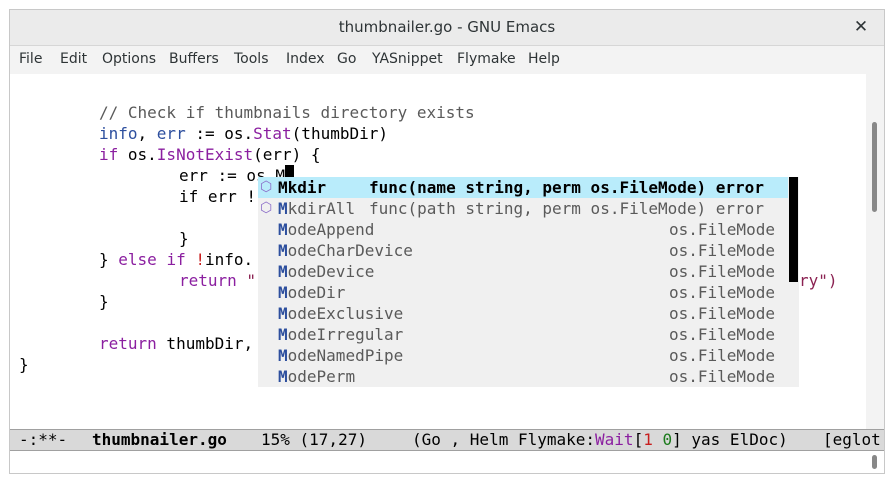 Image resolution: width=892 pixels, height=481 pixels. What do you see at coordinates (129, 59) in the screenshot?
I see `menu-options: Options` at bounding box center [129, 59].